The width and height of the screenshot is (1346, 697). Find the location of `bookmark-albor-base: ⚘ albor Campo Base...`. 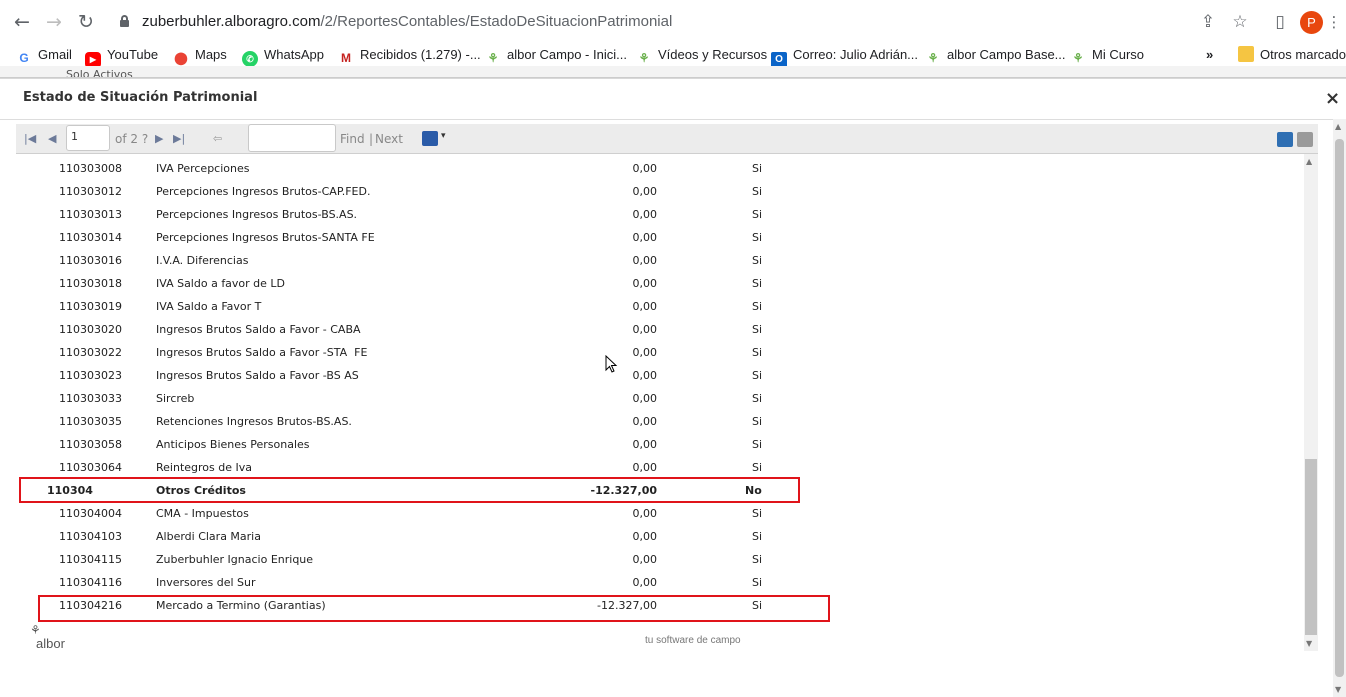

bookmark-albor-base: ⚘ albor Campo Base... is located at coordinates (995, 55).